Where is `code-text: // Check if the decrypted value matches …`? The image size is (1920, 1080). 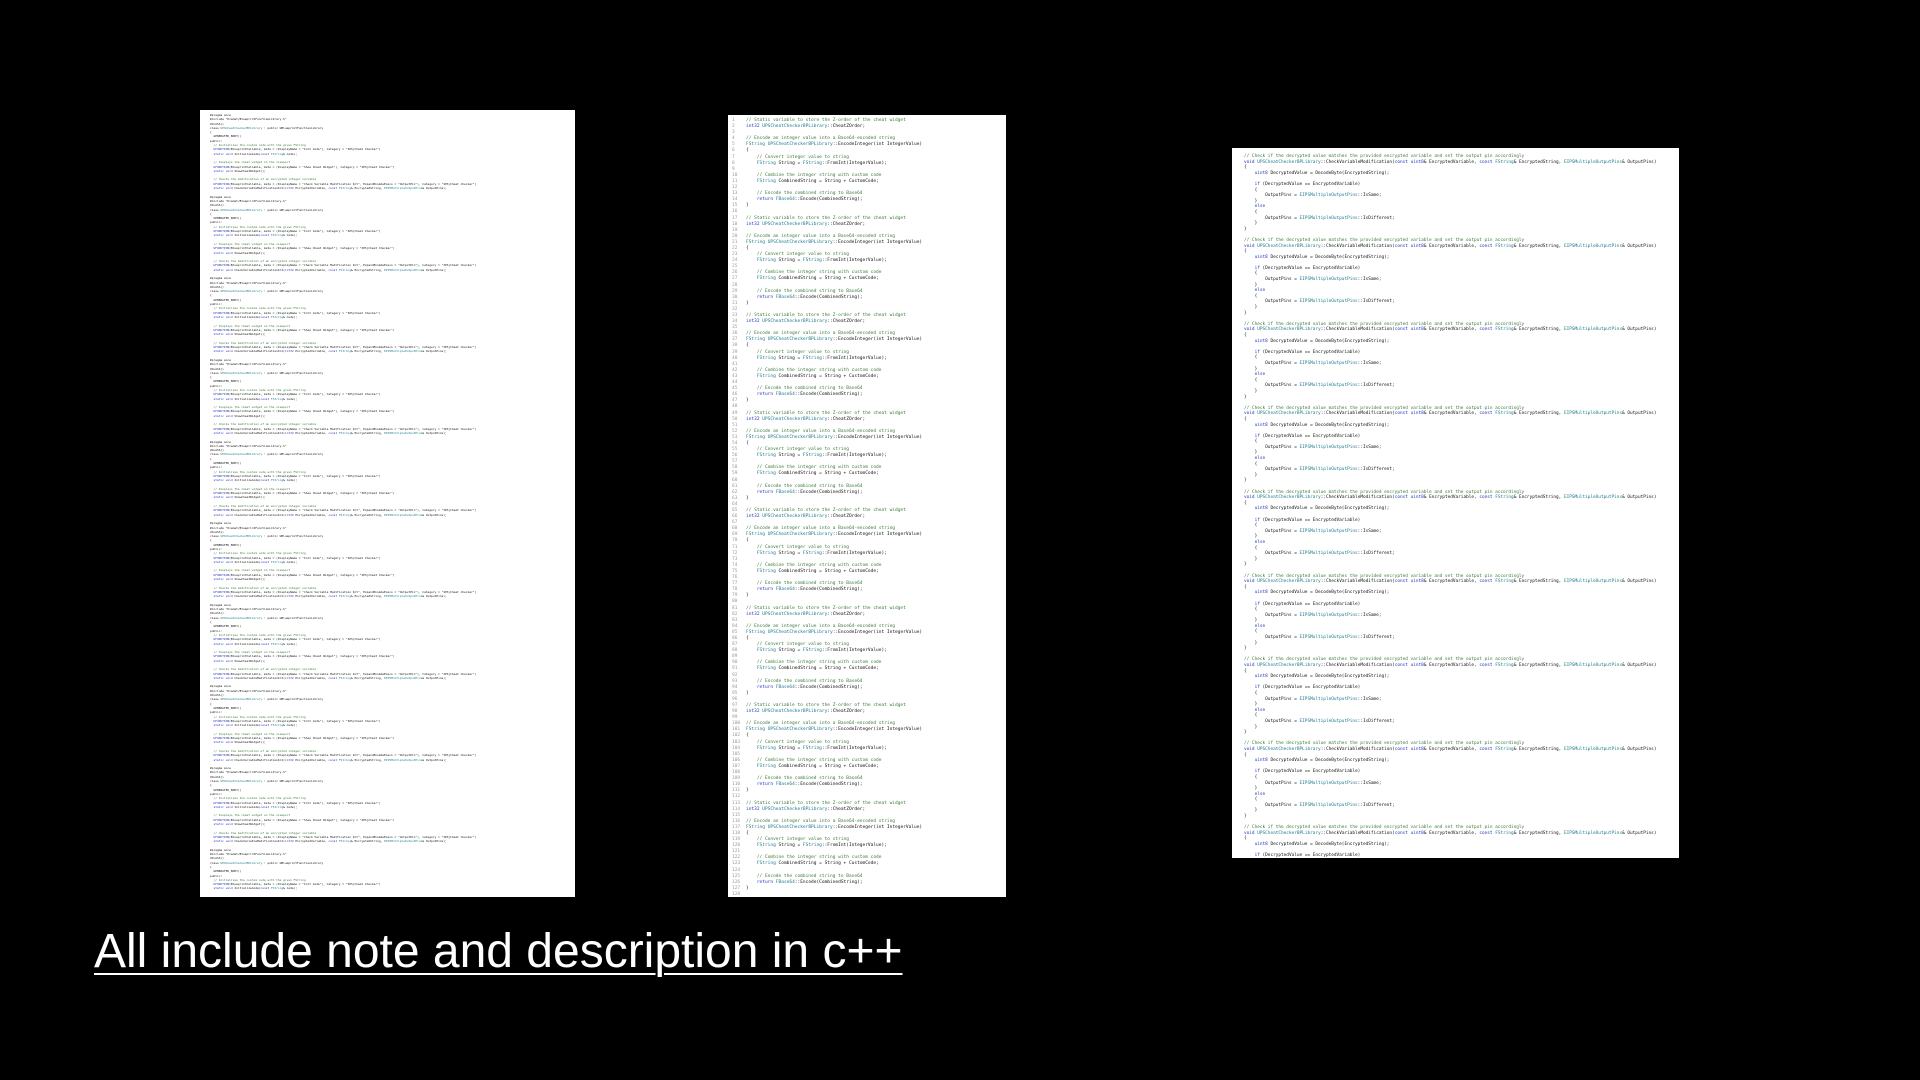
code-text: // Check if the decrypted value matches … is located at coordinates (1450, 506).